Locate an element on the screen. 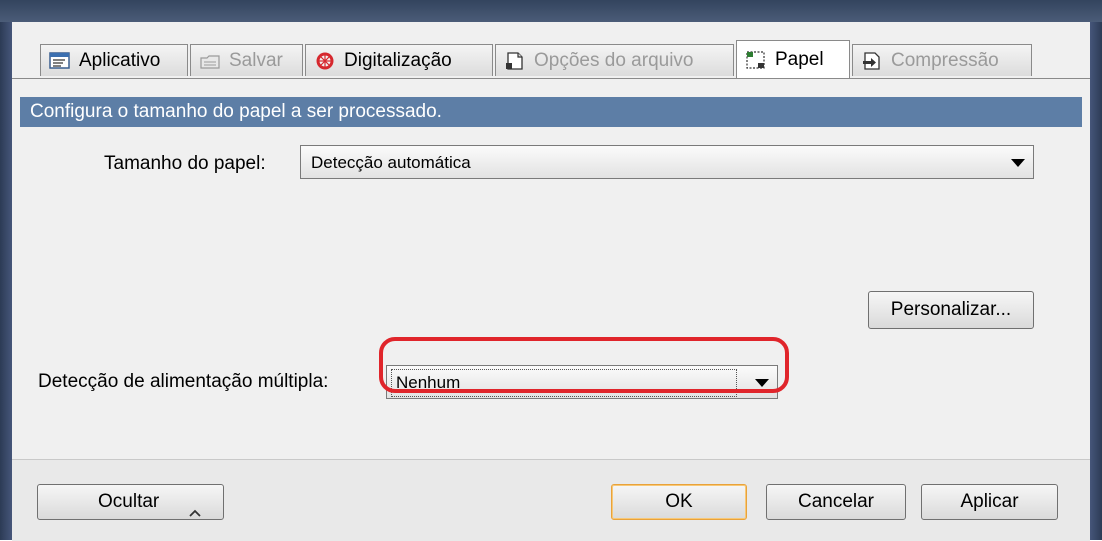 This screenshot has height=541, width=1102. tab-compressao: Compressão is located at coordinates (942, 60).